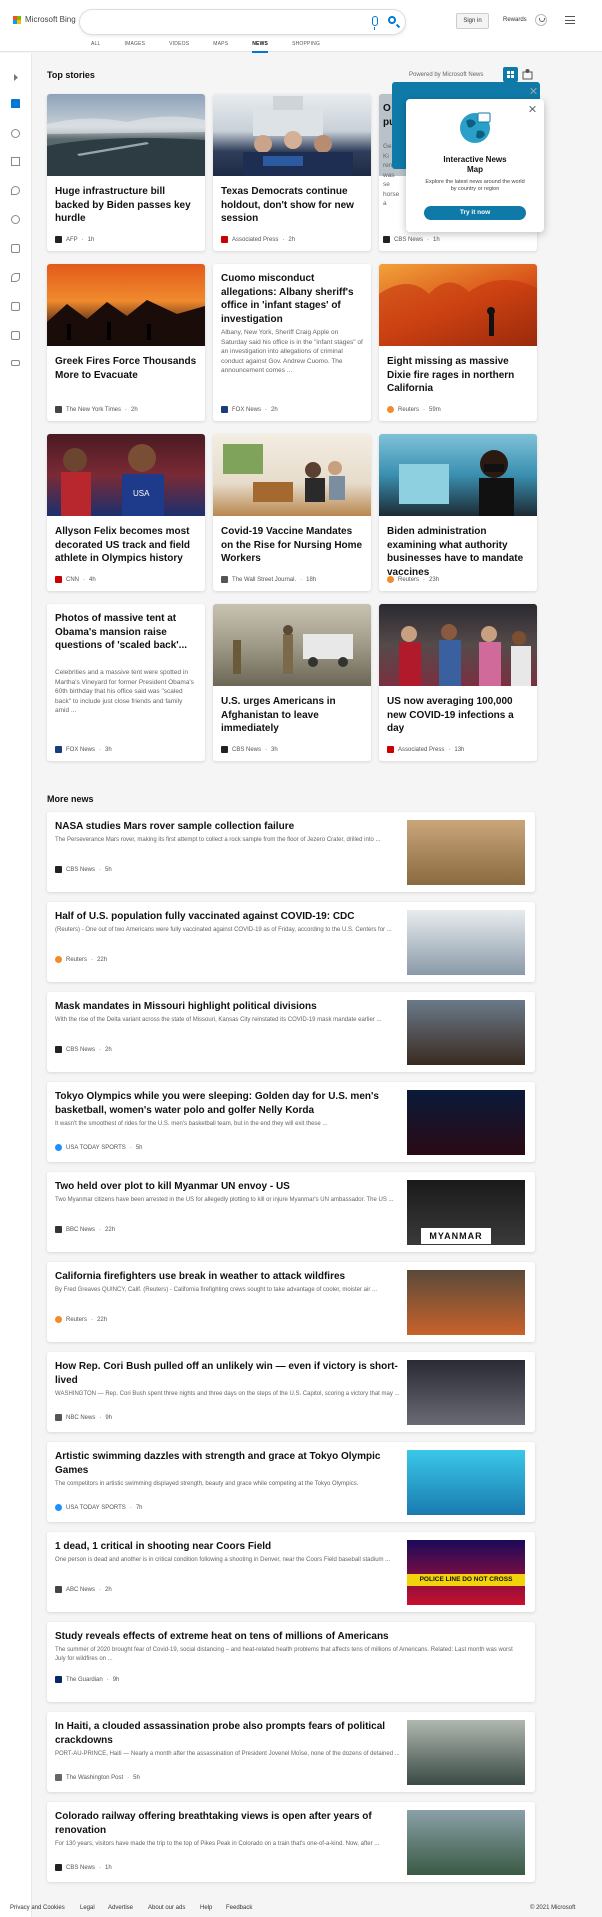  What do you see at coordinates (475, 213) in the screenshot?
I see `try-it-now-button: Try it now` at bounding box center [475, 213].